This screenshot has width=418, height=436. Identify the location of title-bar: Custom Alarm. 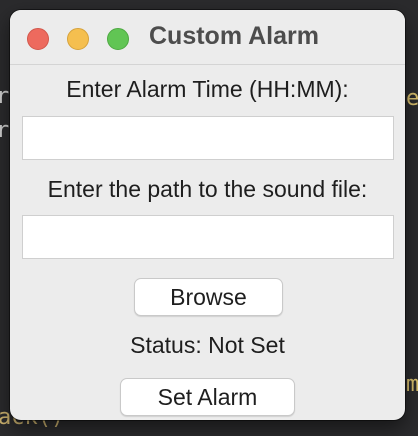
(207, 37).